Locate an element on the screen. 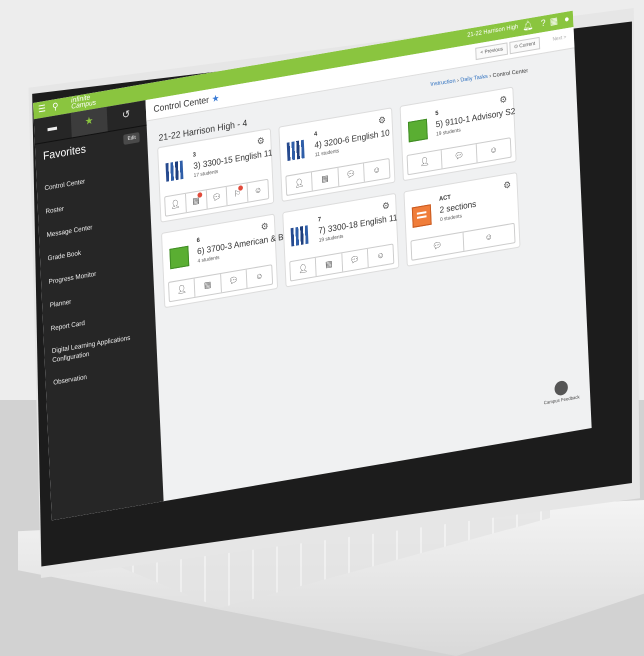 Image resolution: width=644 pixels, height=656 pixels. sidebar-item-control-center: Control Center is located at coordinates (64, 185).